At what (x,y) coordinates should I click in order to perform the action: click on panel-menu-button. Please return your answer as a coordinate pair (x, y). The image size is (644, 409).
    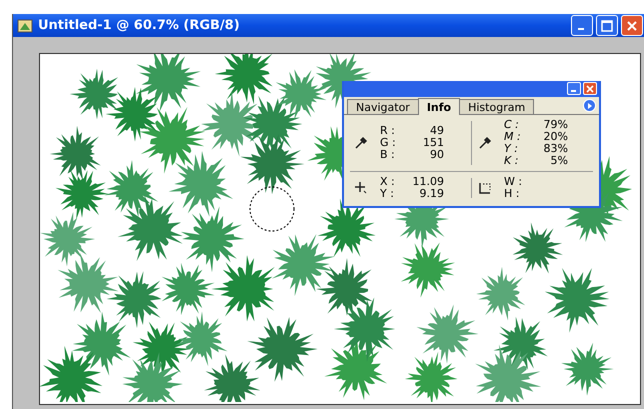
    Looking at the image, I should click on (589, 105).